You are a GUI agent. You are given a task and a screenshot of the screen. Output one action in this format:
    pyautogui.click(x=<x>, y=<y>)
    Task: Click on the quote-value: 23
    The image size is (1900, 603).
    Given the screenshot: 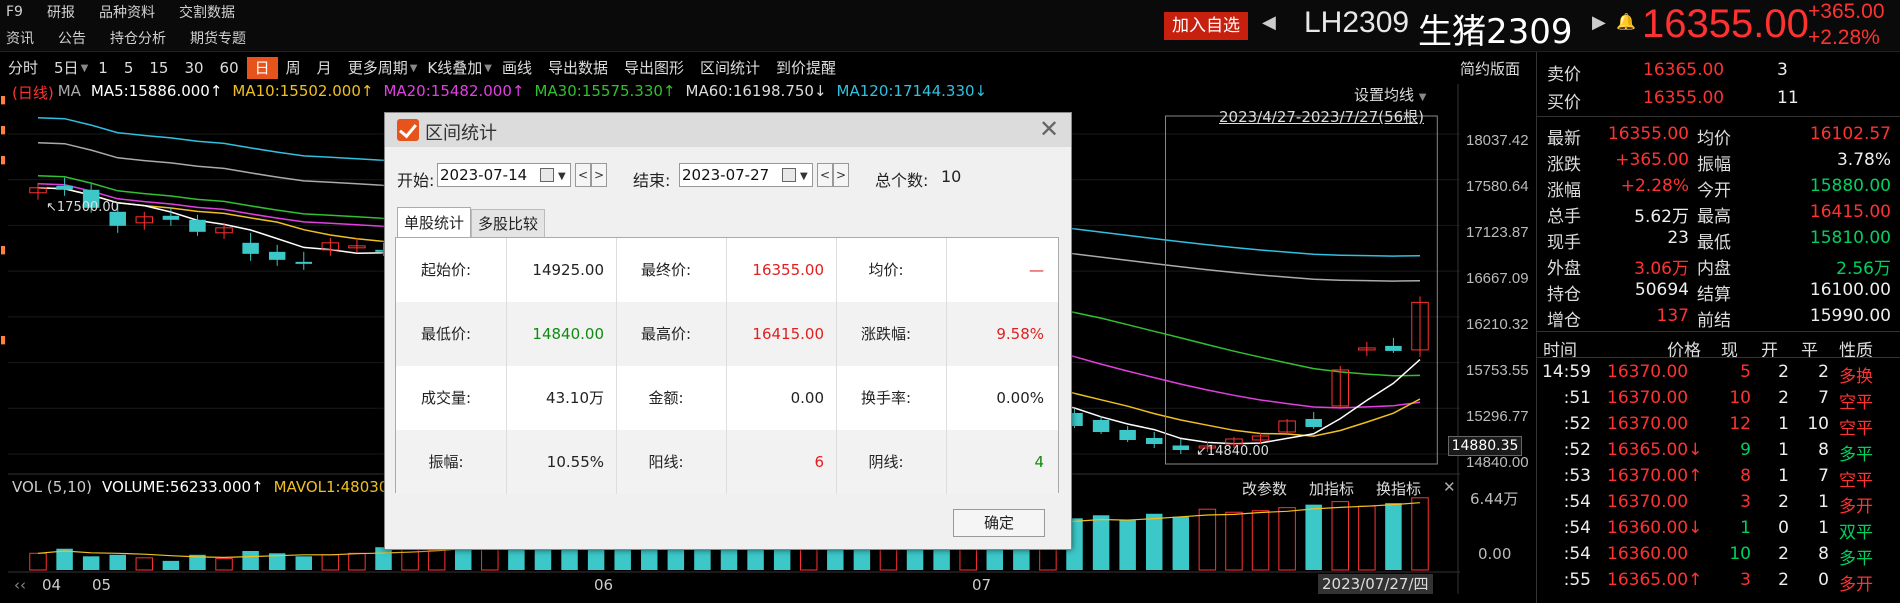 What is the action you would take?
    pyautogui.click(x=1678, y=238)
    